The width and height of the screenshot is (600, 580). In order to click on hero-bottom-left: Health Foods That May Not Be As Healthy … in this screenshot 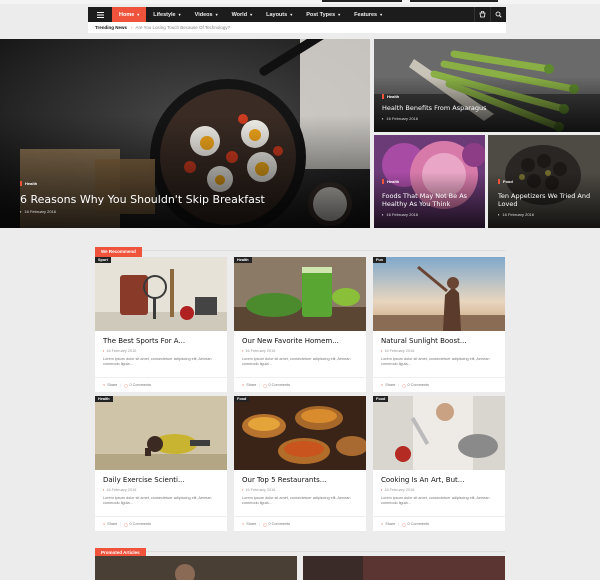, I will do `click(429, 181)`.